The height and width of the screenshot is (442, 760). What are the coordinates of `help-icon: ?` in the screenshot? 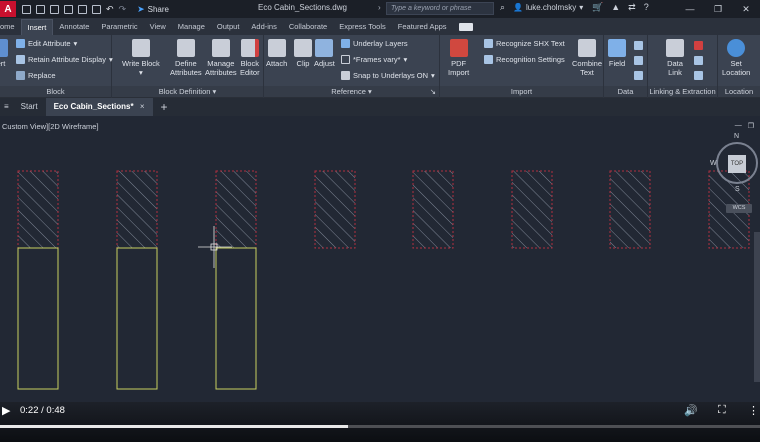 It's located at (646, 7).